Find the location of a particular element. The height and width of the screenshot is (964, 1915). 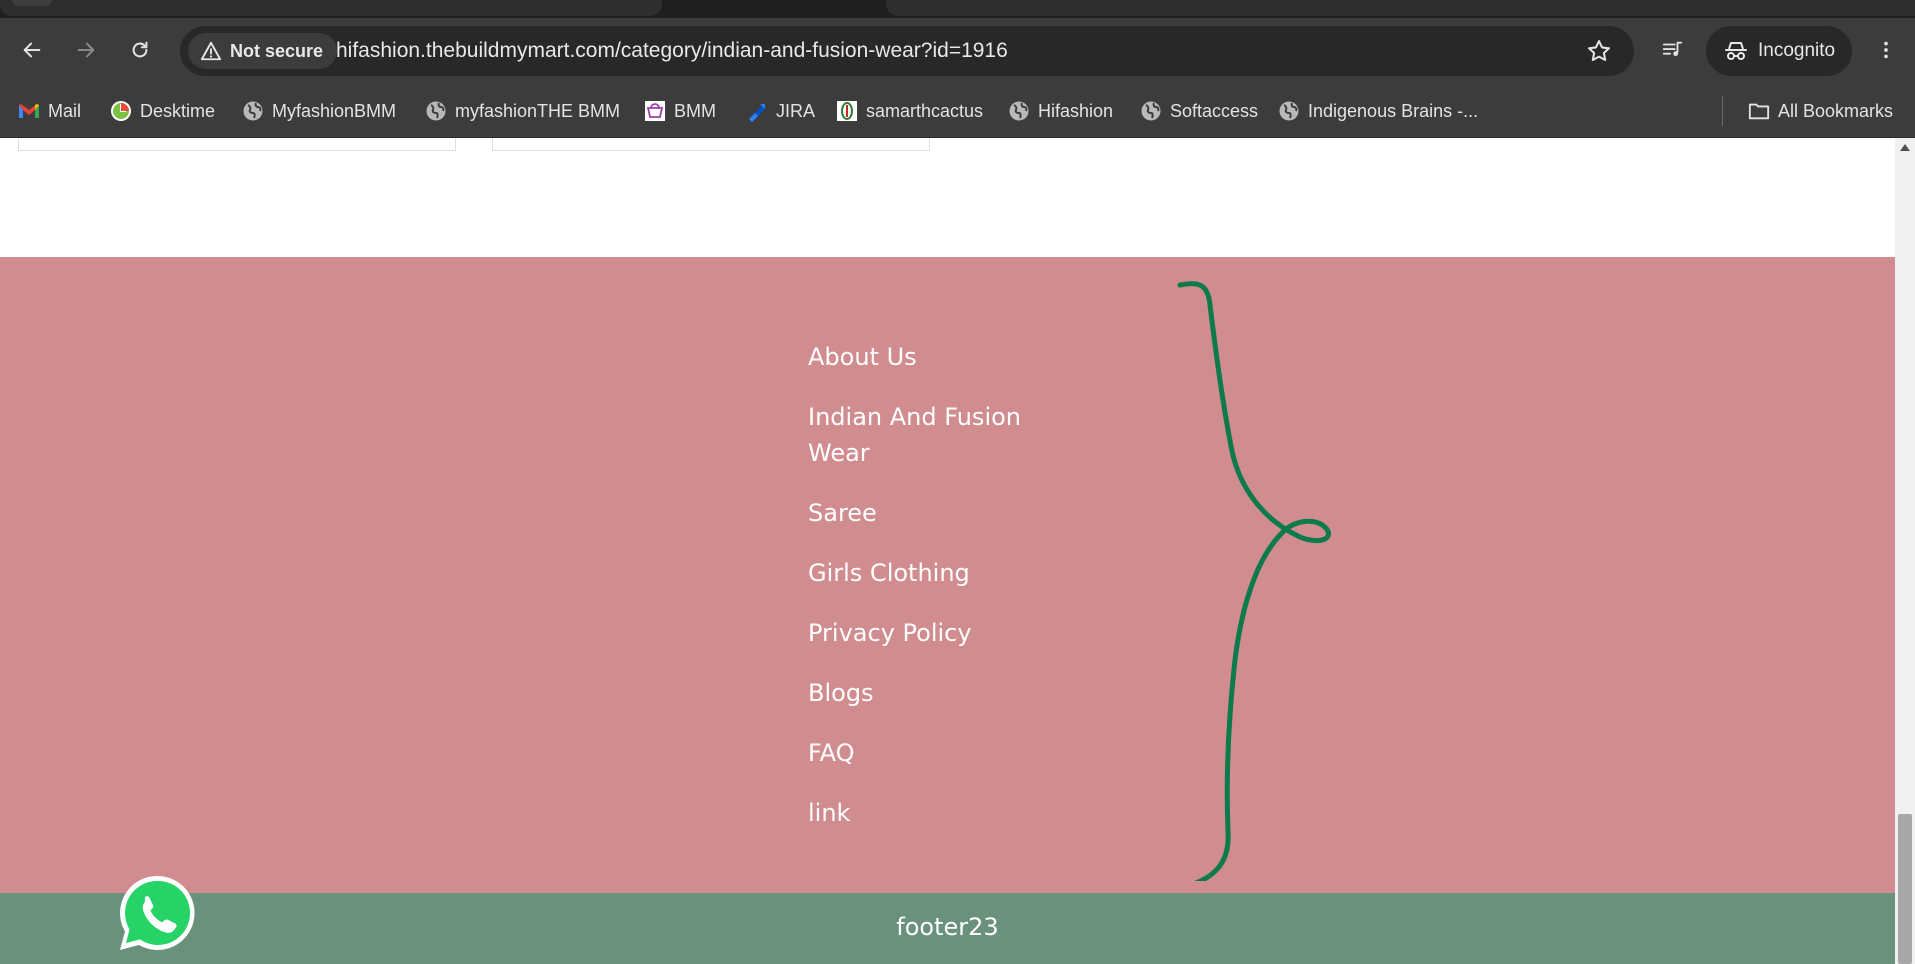

reload-icon is located at coordinates (140, 49).